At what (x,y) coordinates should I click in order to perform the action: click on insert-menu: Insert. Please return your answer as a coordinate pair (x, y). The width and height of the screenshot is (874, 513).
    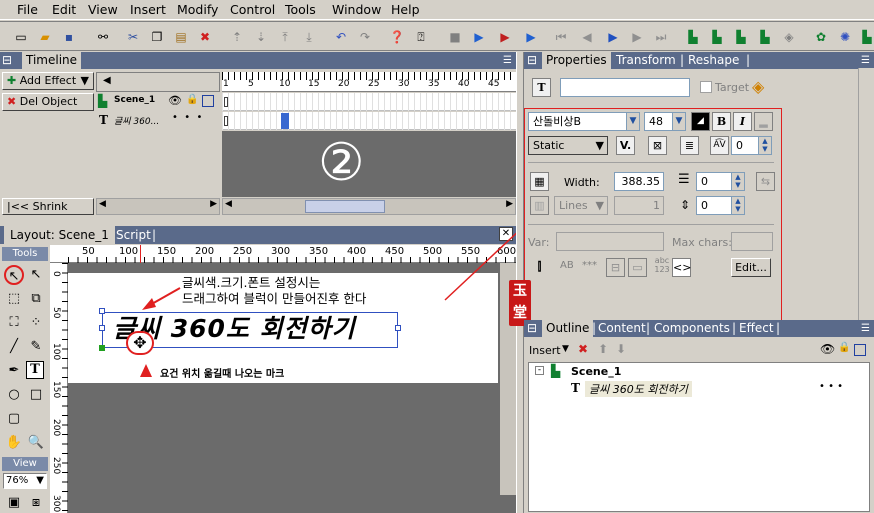
    Looking at the image, I should click on (545, 350).